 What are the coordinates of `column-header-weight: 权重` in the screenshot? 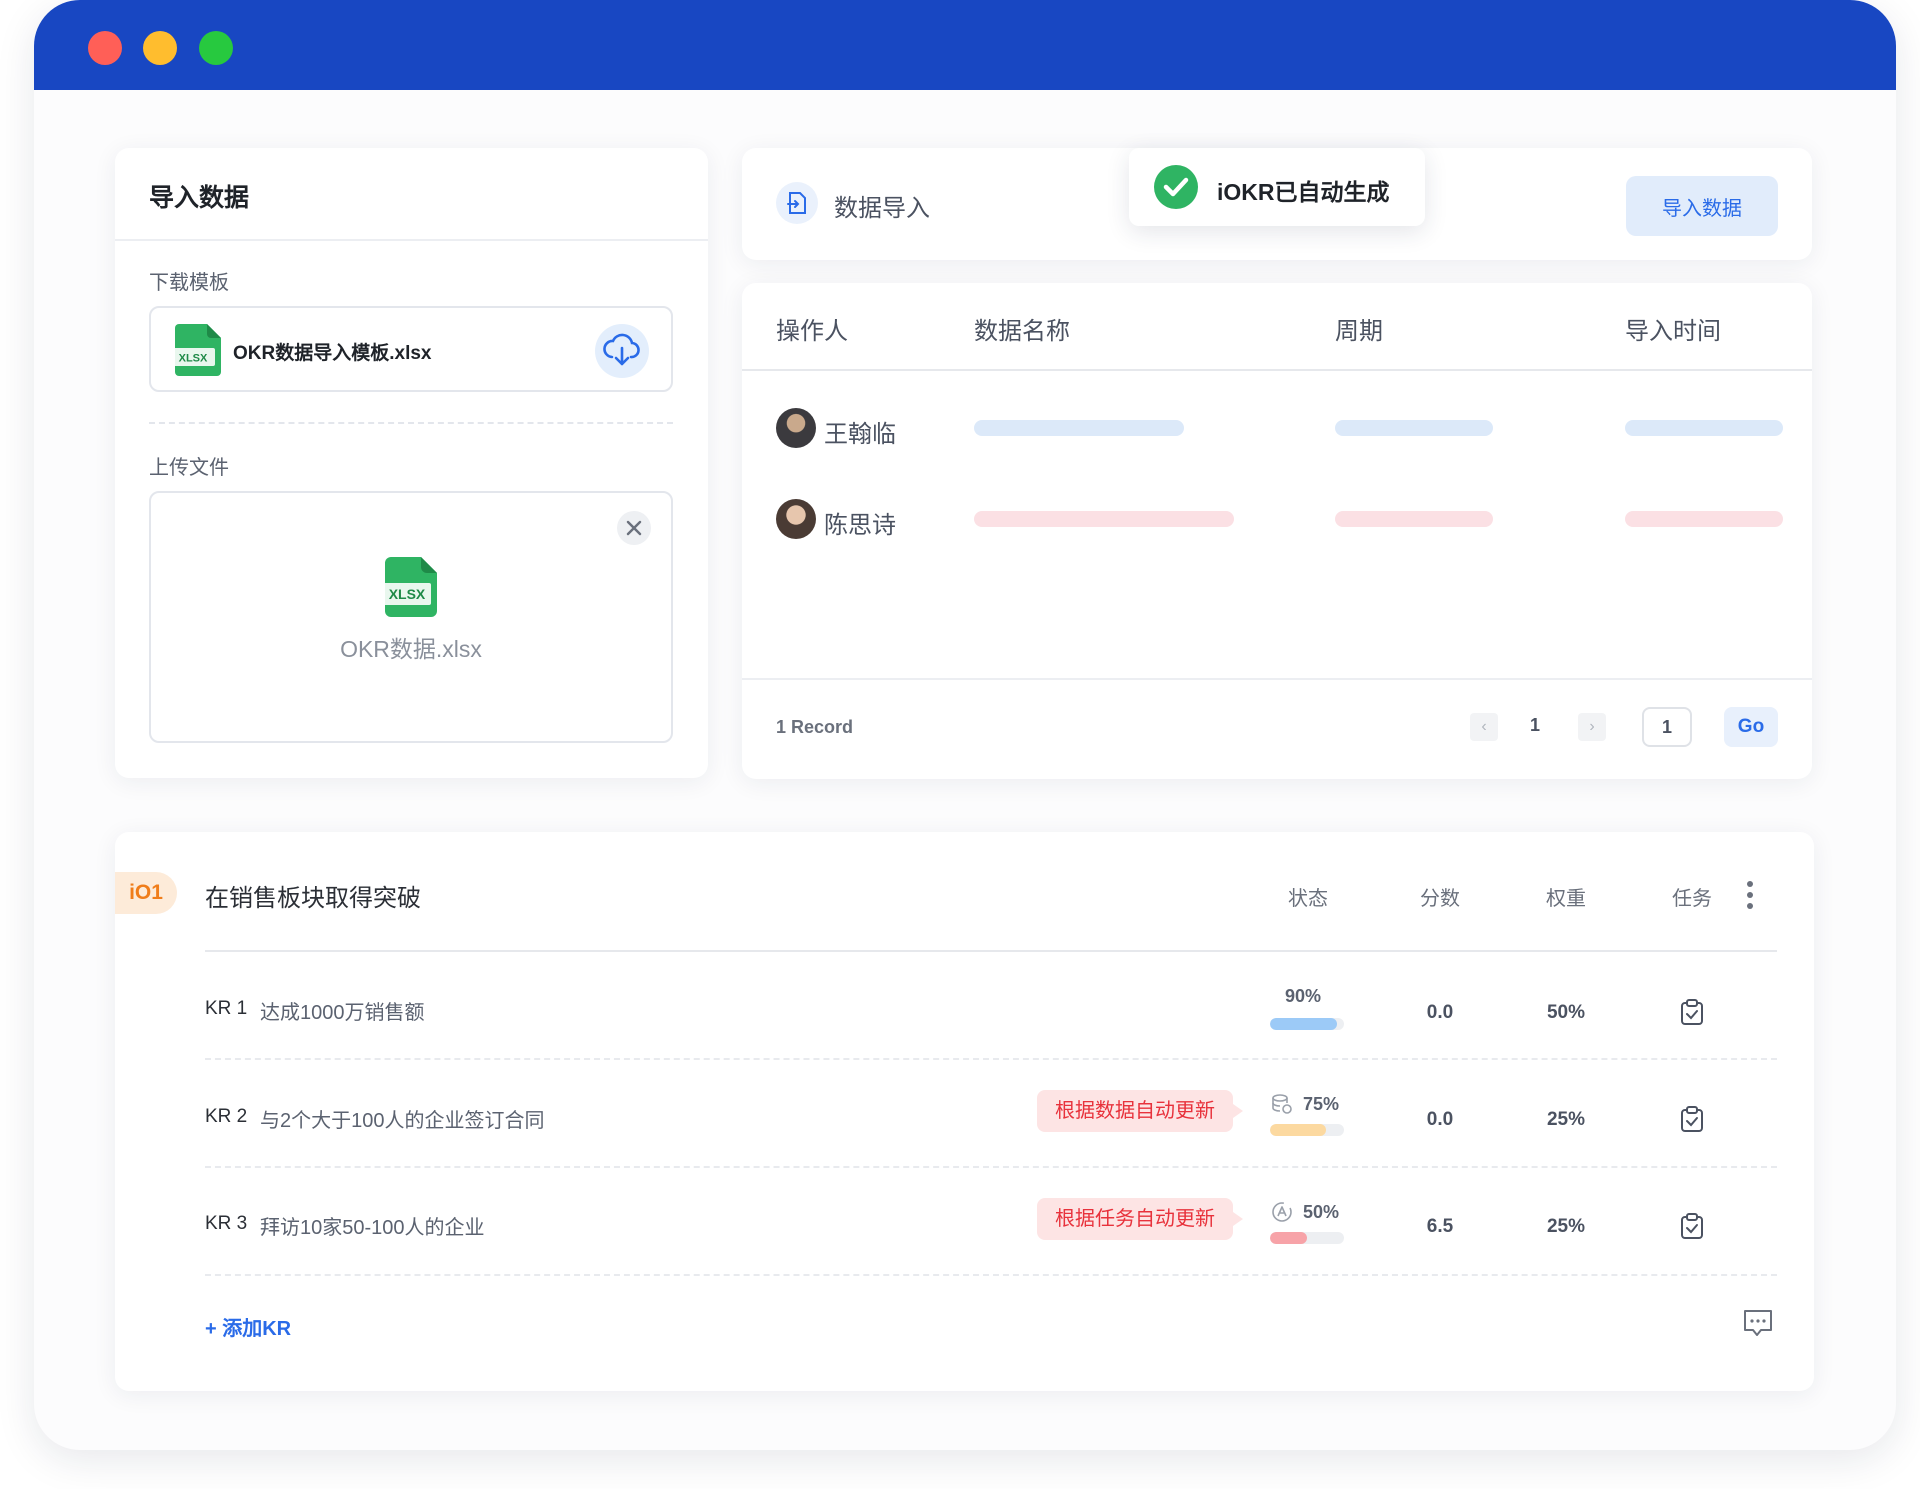 It's located at (1566, 899).